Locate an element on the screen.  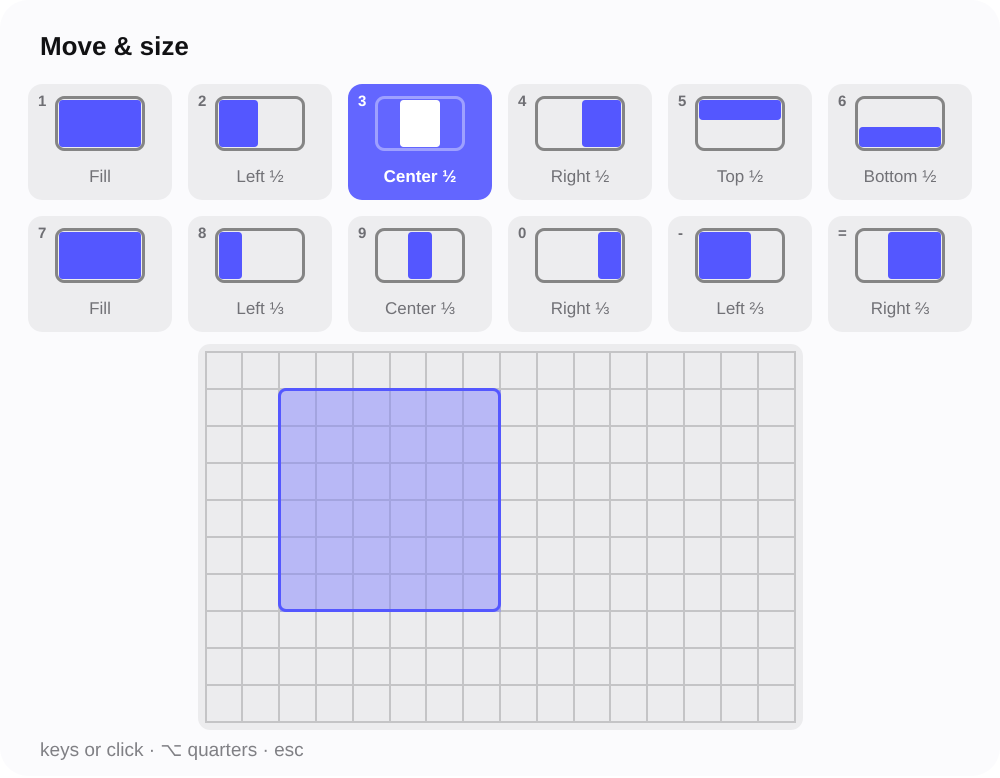
layout-tile: 1 Fill is located at coordinates (100, 142).